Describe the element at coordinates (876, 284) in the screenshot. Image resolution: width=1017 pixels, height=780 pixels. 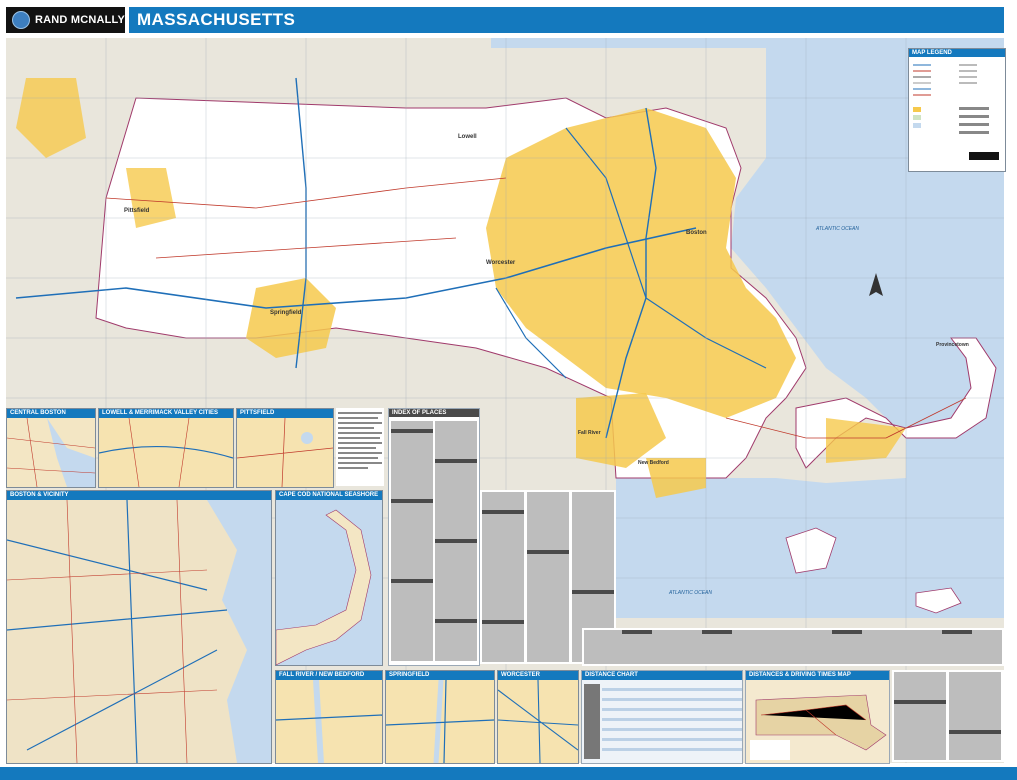
I see `north-arrow-icon` at that location.